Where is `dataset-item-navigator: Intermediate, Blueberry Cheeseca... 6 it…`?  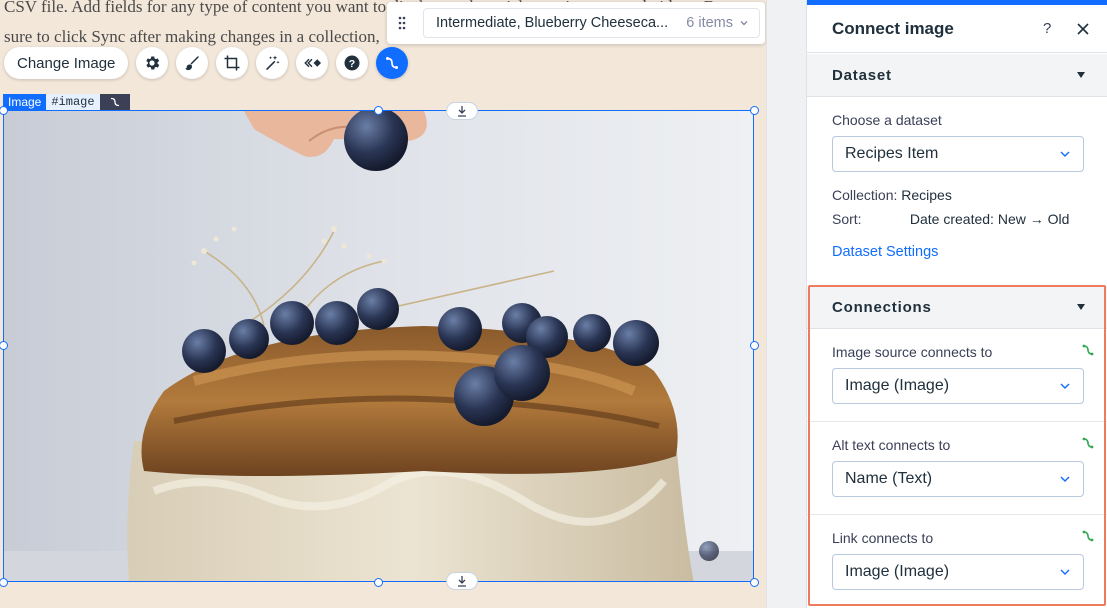 dataset-item-navigator: Intermediate, Blueberry Cheeseca... 6 it… is located at coordinates (576, 23).